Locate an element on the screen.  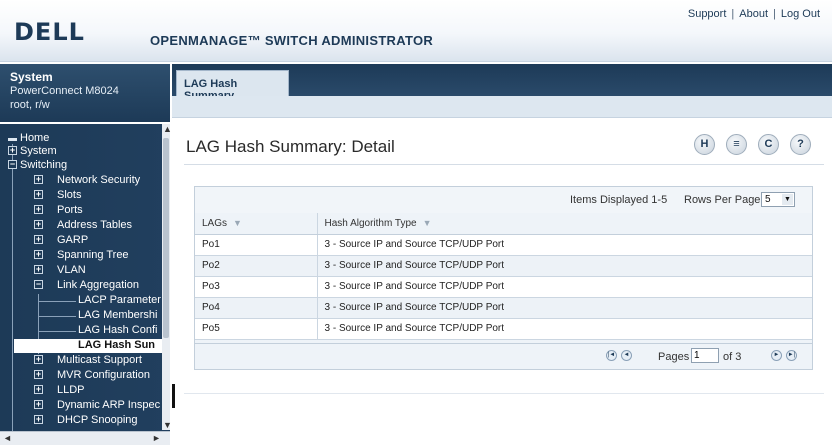
first-page-icon: |◄ is located at coordinates (611, 355).